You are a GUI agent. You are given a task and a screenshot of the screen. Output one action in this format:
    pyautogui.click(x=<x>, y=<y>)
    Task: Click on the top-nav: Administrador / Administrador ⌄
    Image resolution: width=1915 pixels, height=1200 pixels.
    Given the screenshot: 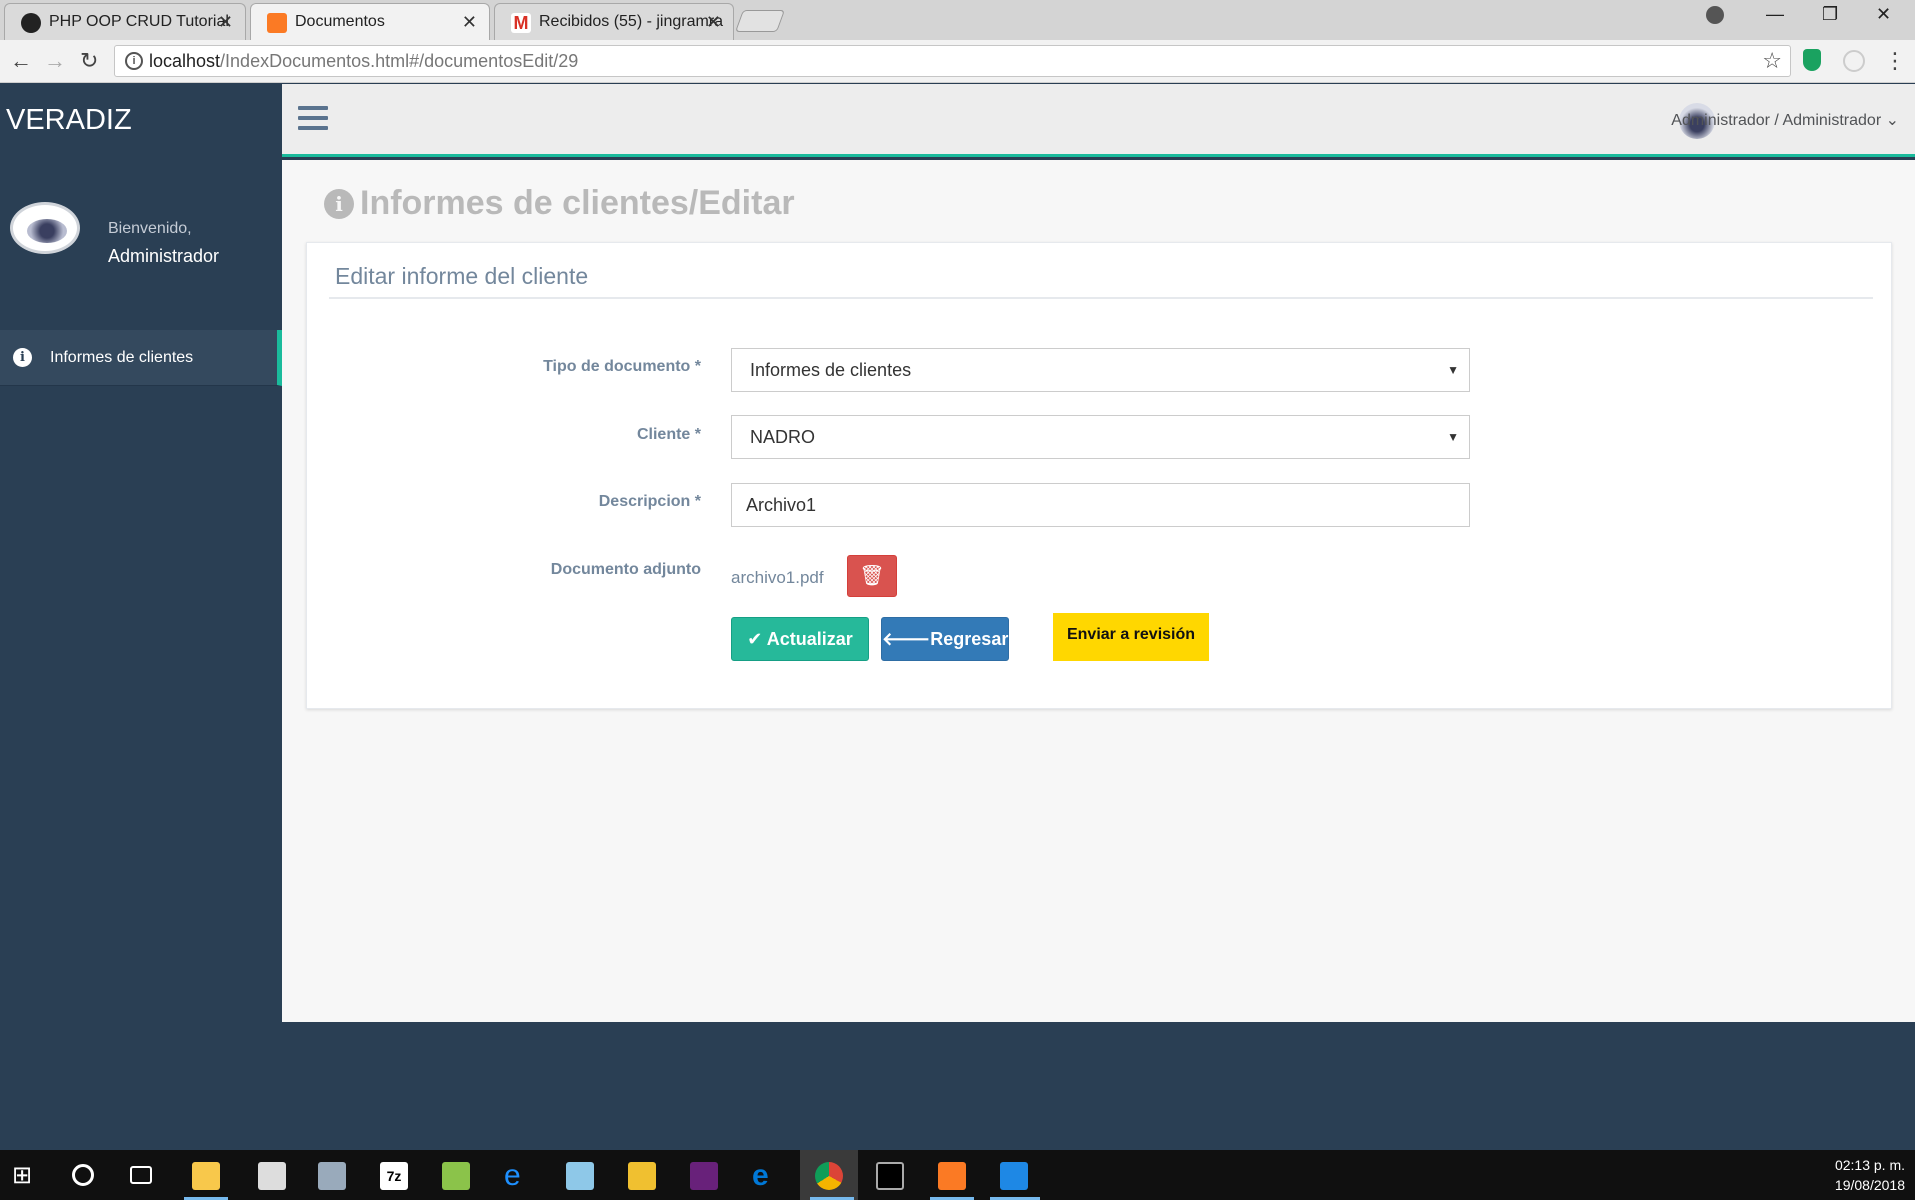 What is the action you would take?
    pyautogui.click(x=1098, y=120)
    